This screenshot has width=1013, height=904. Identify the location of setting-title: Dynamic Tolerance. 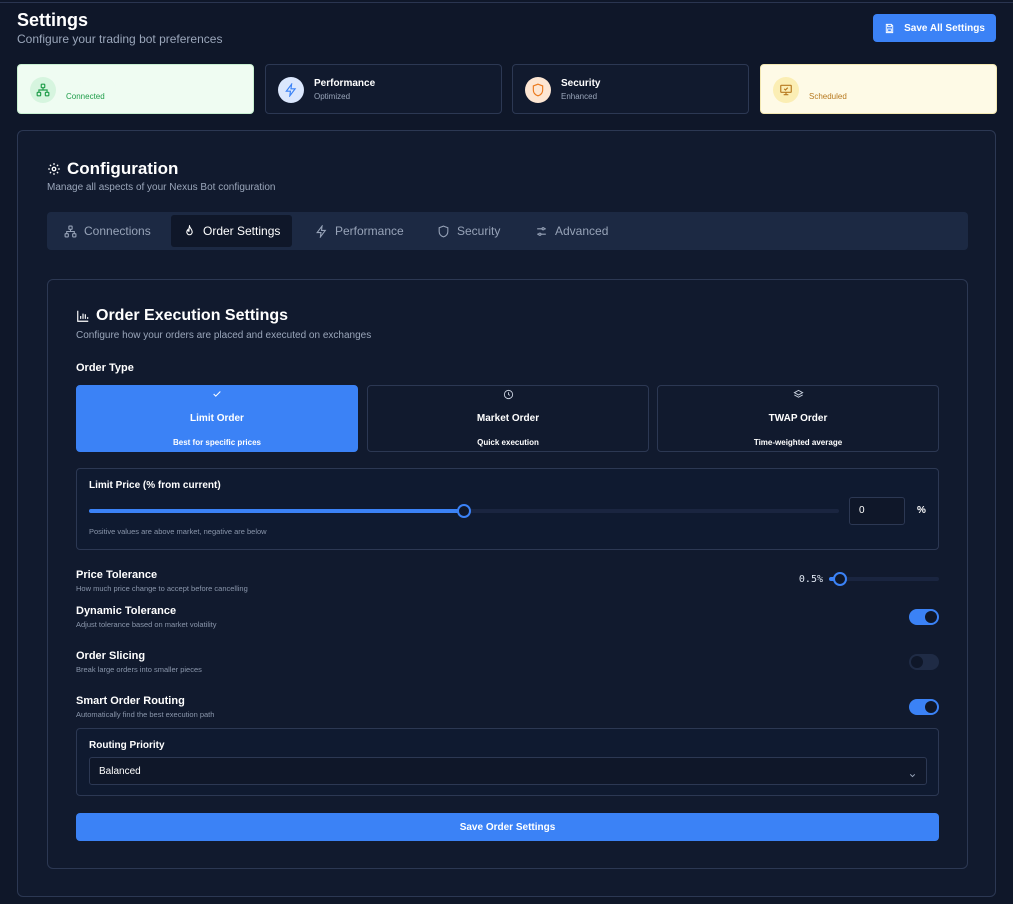
(126, 611).